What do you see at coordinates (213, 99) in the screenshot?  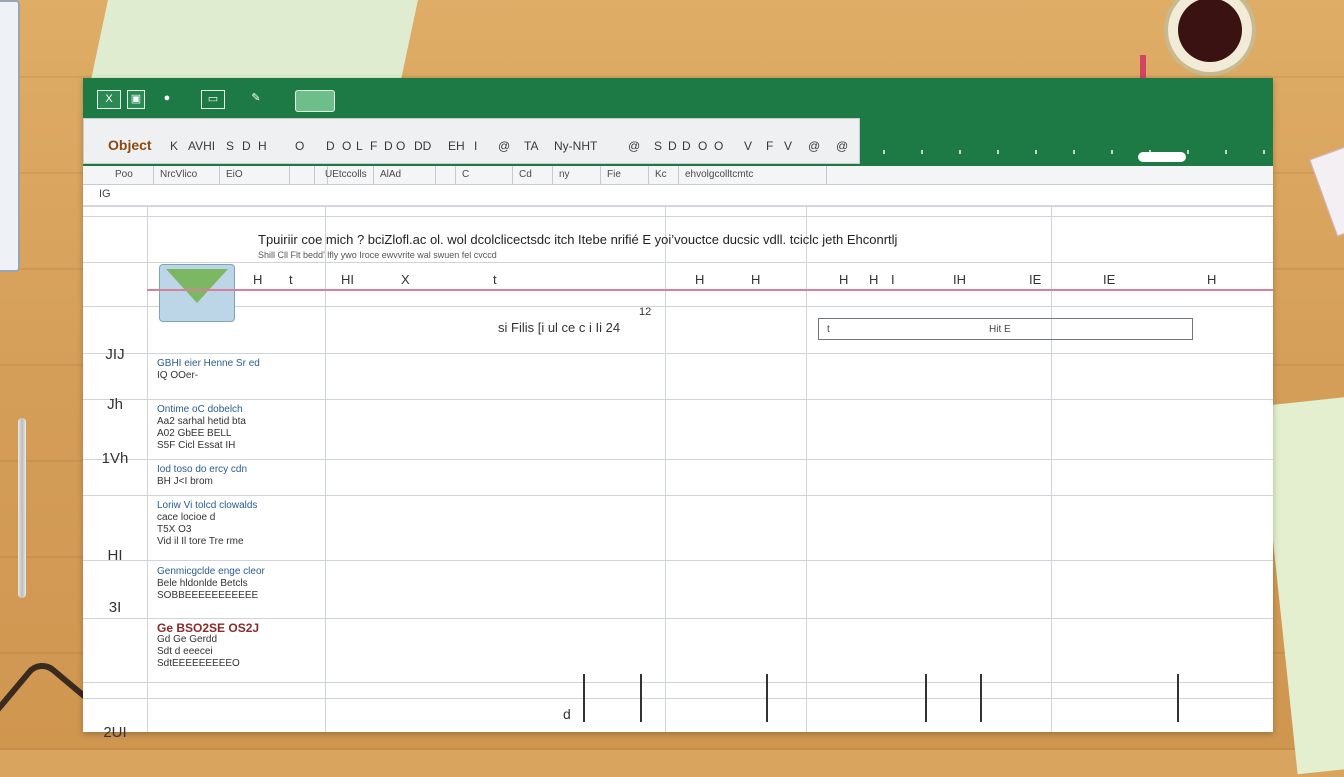 I see `window-icon: ▭` at bounding box center [213, 99].